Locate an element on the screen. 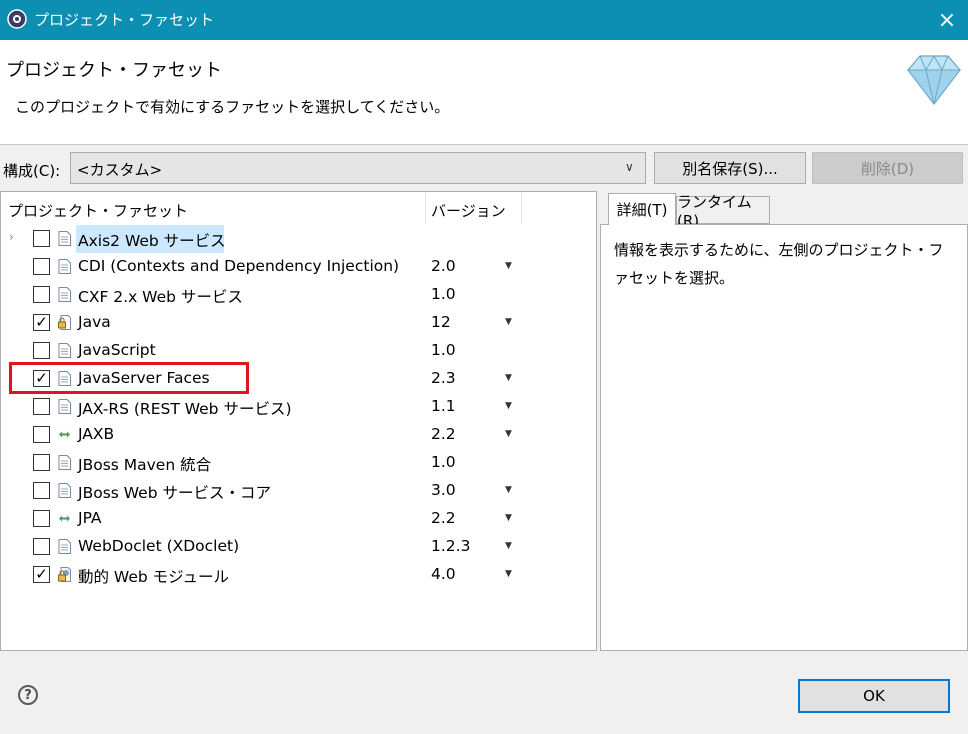 The width and height of the screenshot is (968, 734). facet-name: CXF 2.x Web サービス is located at coordinates (160, 297).